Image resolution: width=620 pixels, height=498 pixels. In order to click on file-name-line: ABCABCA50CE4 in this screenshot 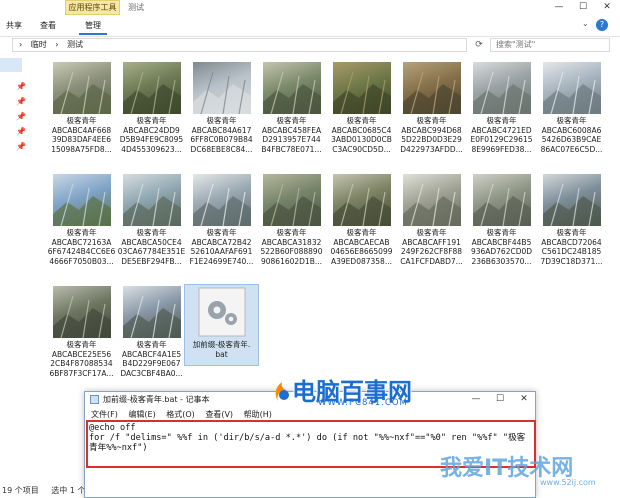, I will do `click(151, 242)`.